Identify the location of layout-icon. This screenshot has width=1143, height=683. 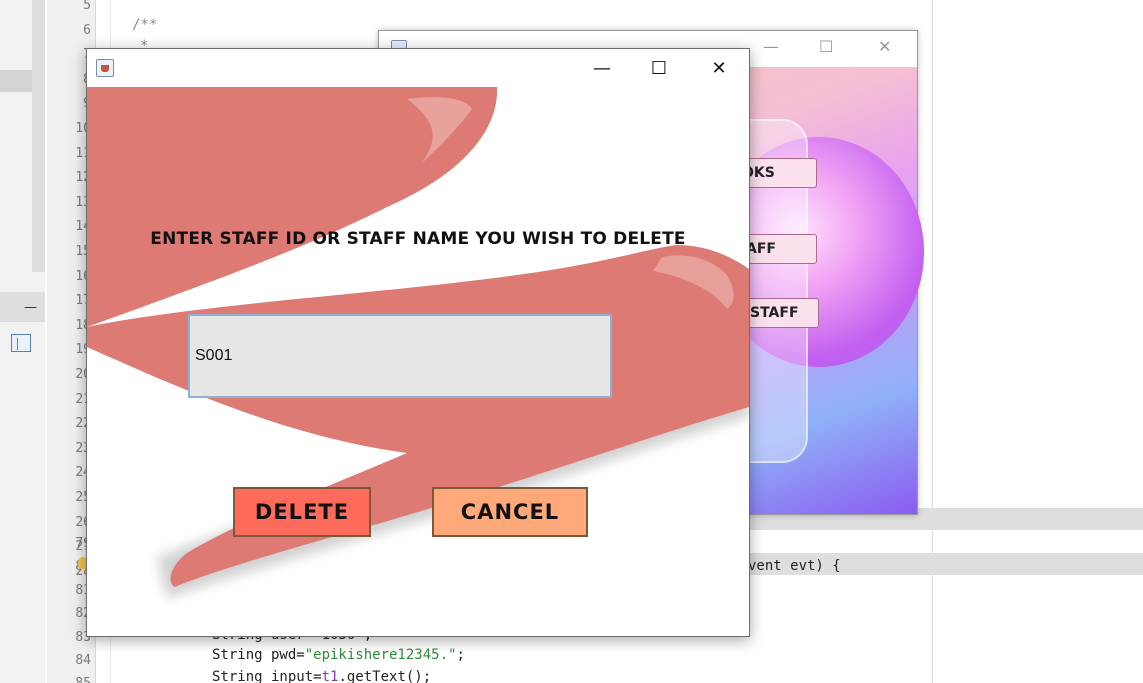
(21, 343).